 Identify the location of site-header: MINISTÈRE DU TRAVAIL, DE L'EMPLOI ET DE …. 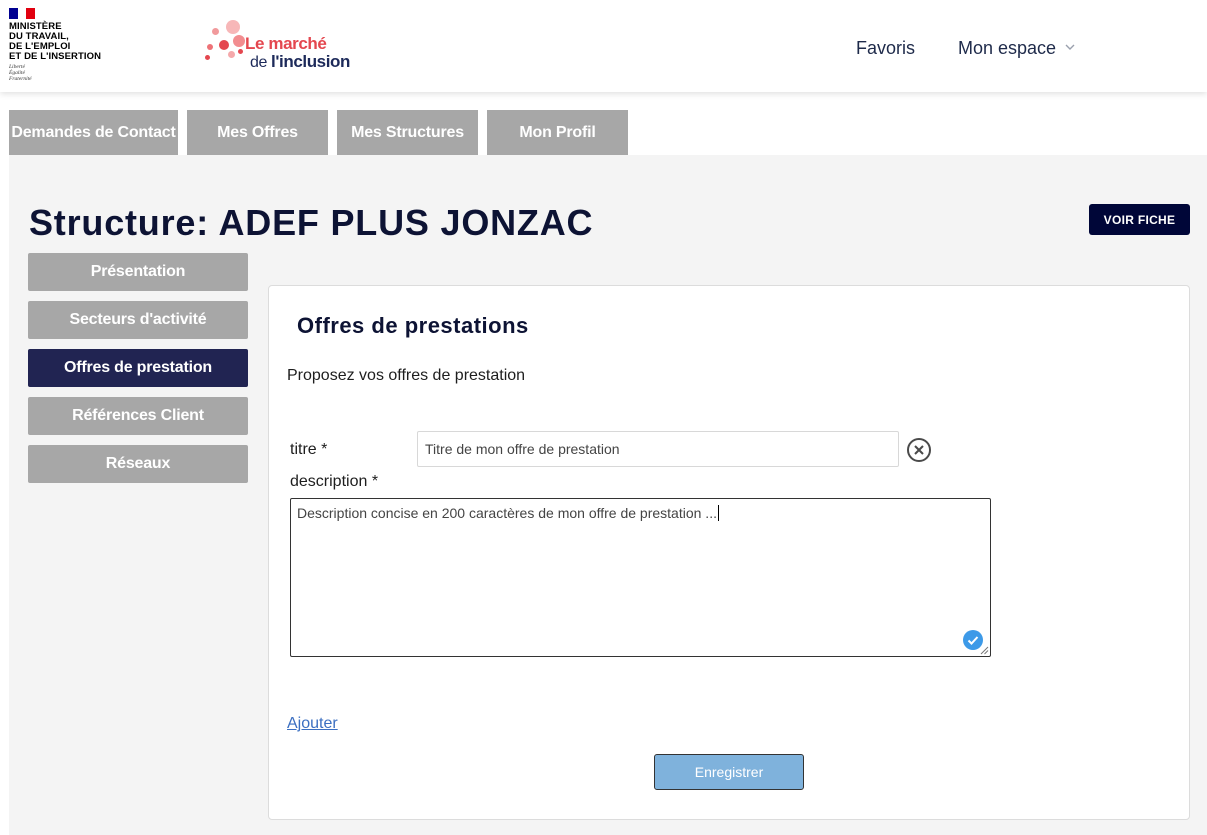
(603, 46).